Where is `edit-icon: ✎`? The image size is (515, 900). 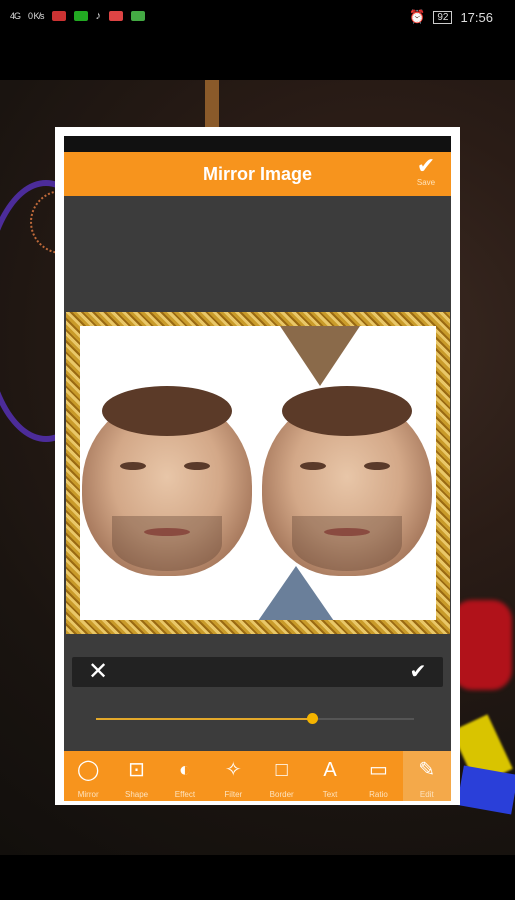
edit-icon: ✎ is located at coordinates (427, 770).